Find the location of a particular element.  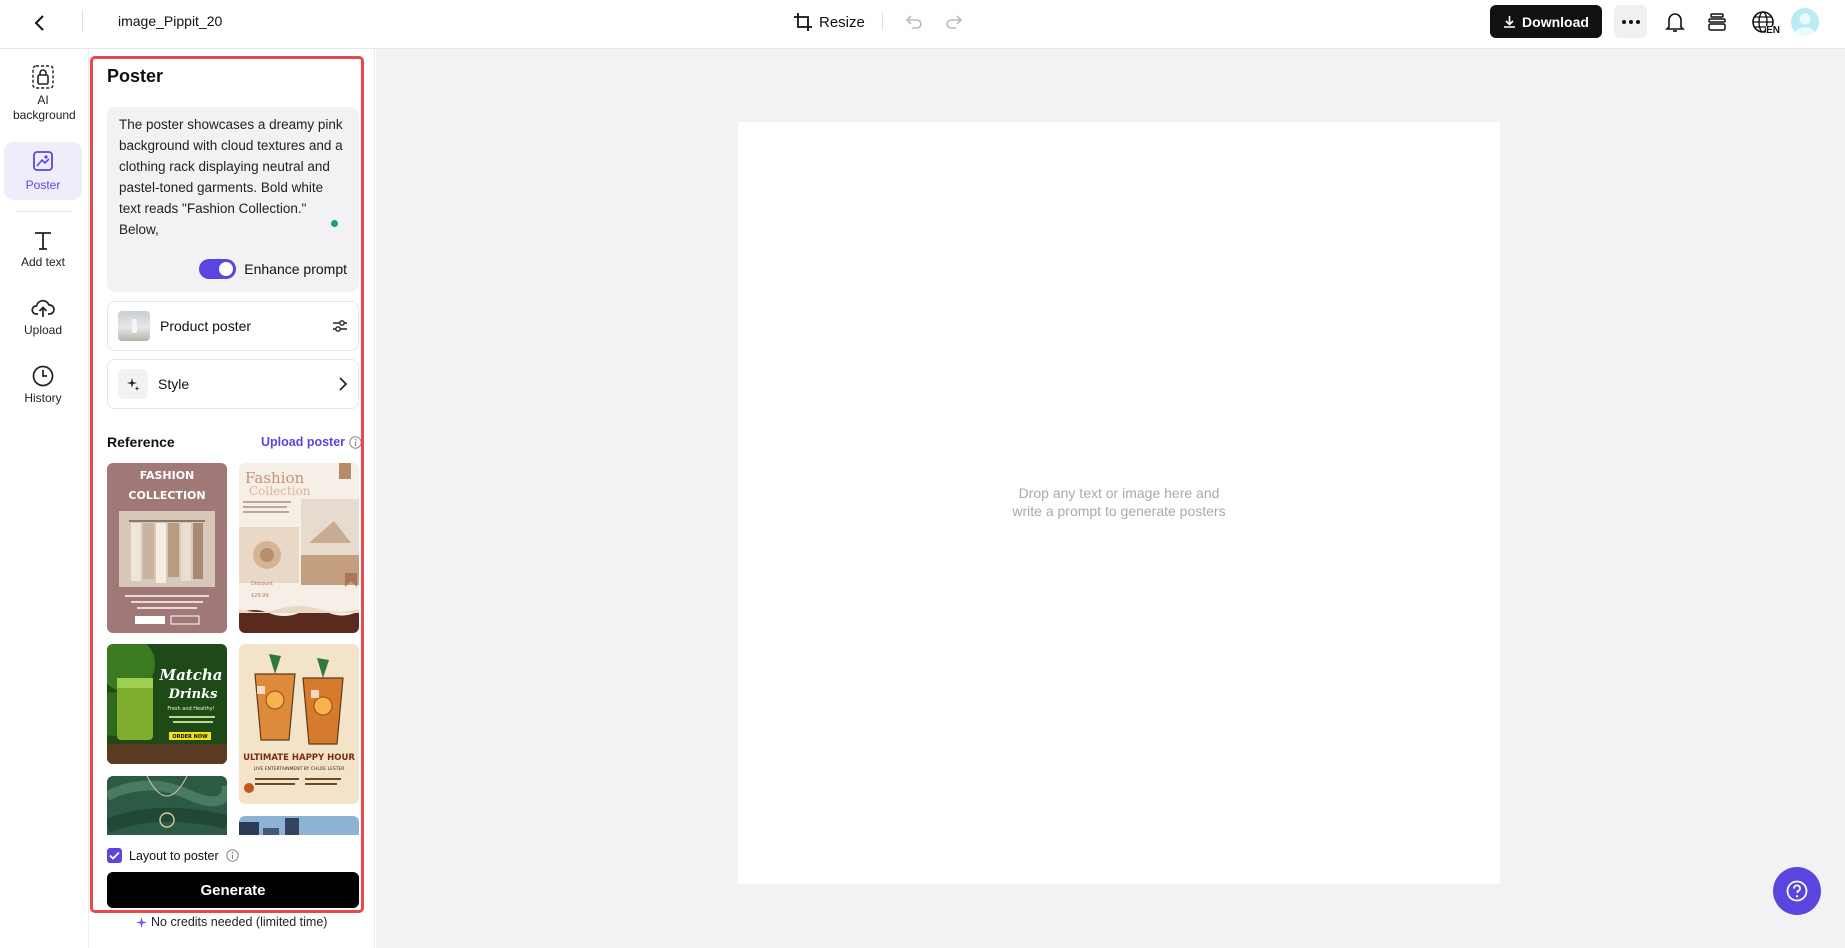

resize-icon is located at coordinates (803, 22).